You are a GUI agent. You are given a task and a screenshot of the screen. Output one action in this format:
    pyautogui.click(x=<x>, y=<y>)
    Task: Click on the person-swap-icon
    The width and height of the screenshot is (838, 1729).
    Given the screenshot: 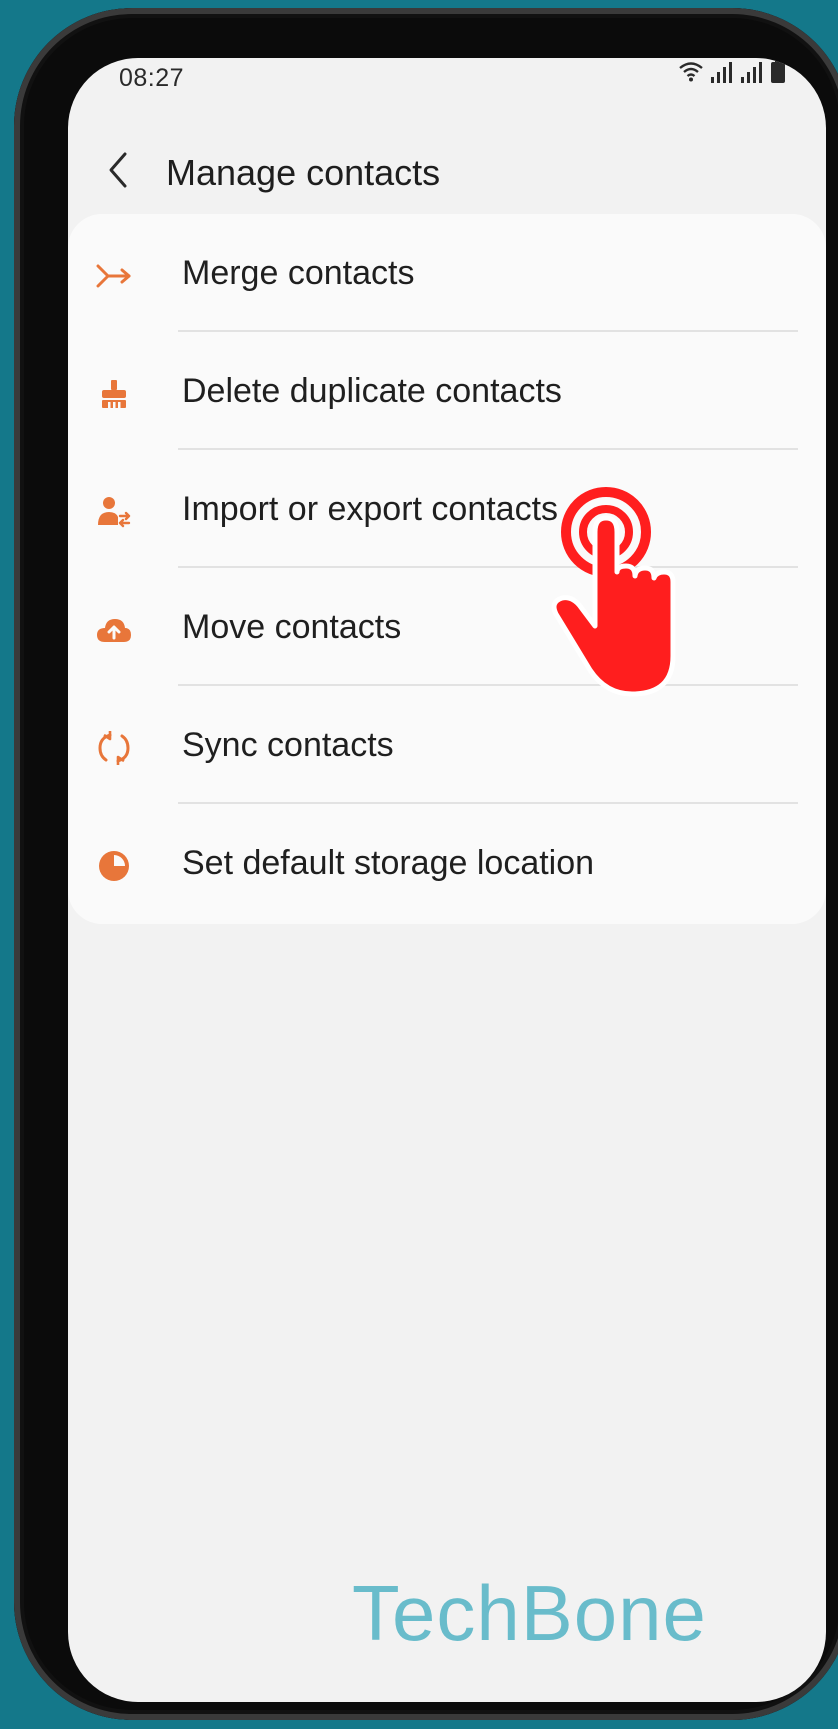 What is the action you would take?
    pyautogui.click(x=114, y=512)
    